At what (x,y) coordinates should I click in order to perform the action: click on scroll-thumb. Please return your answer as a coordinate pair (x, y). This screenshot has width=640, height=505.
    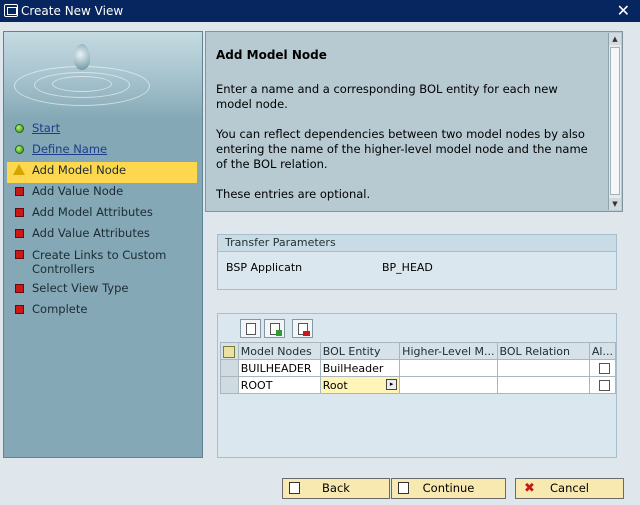
    Looking at the image, I should click on (615, 121).